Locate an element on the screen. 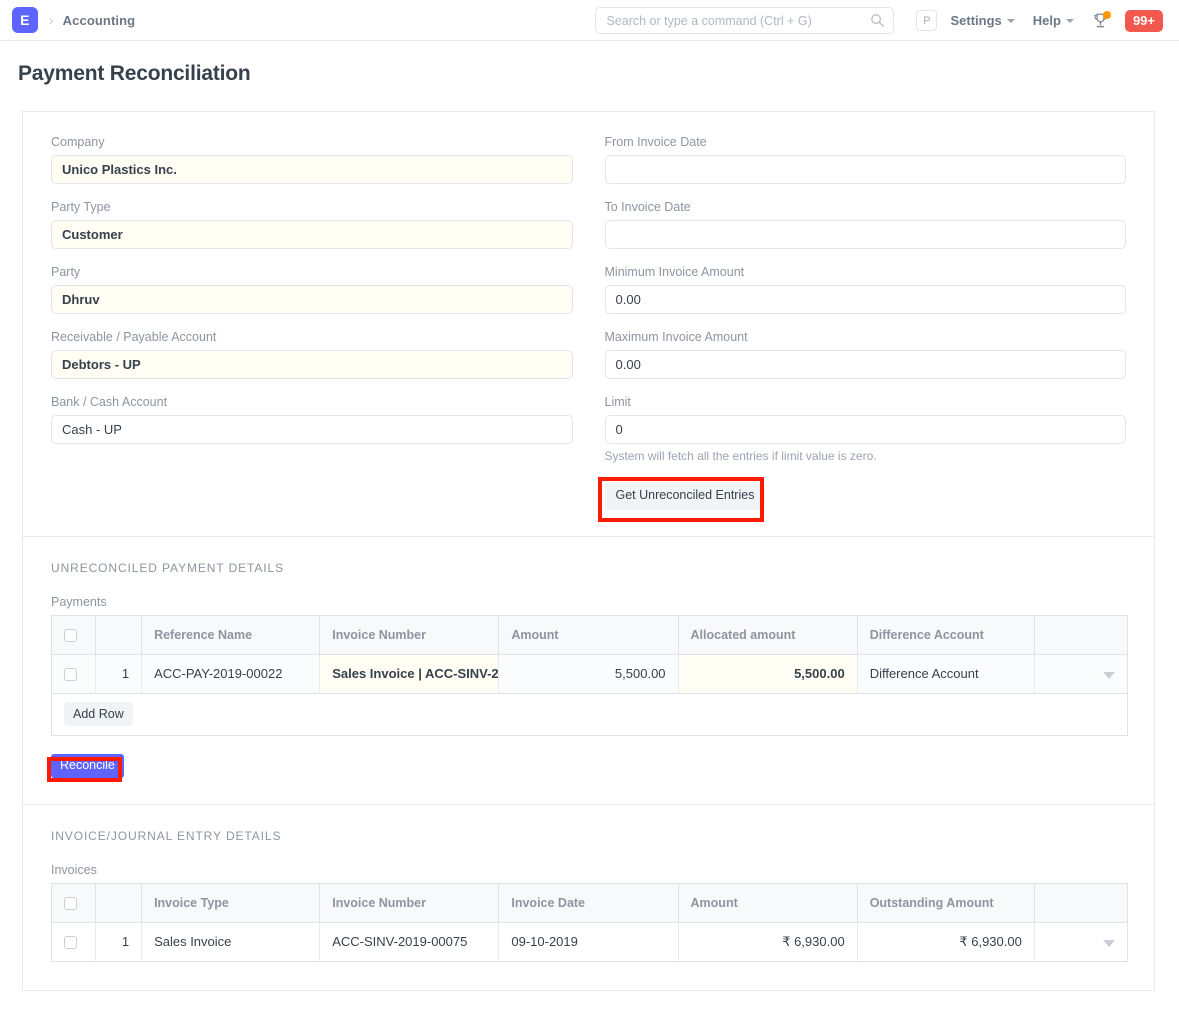 This screenshot has height=1012, width=1179. field-party-type: Party Type Customer is located at coordinates (312, 224).